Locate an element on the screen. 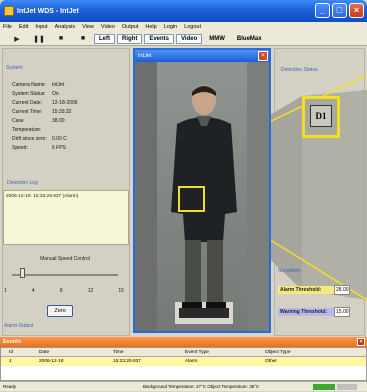  sensitivity-title: Sensitivity is located at coordinates (289, 271).